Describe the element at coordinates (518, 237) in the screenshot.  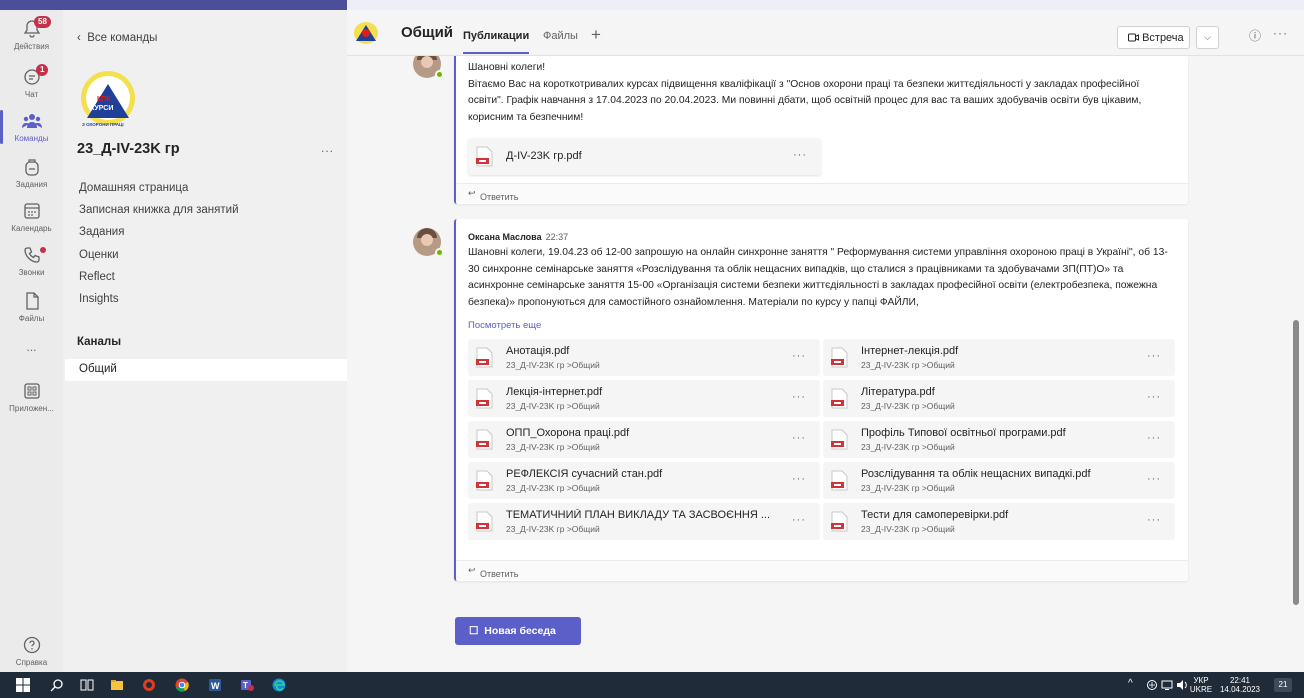
I see `post-author: Оксана Маслова 22:37` at that location.